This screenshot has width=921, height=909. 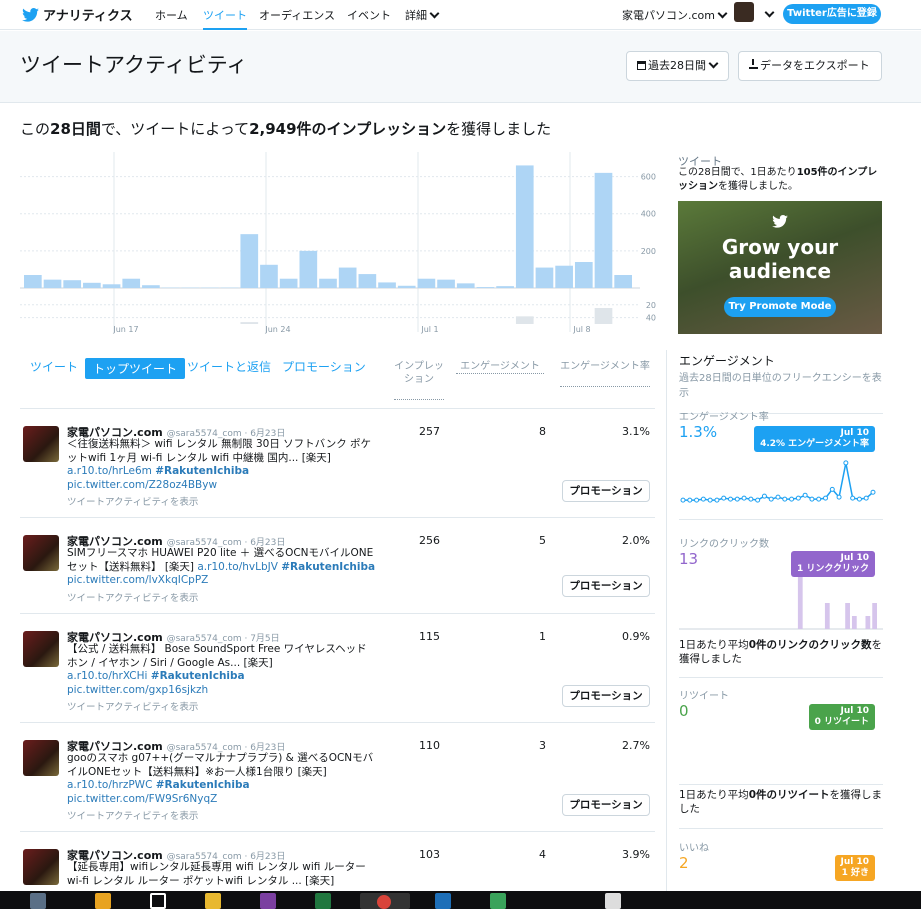 I want to click on tweet-engagement-rate: 0.9%, so click(x=636, y=636).